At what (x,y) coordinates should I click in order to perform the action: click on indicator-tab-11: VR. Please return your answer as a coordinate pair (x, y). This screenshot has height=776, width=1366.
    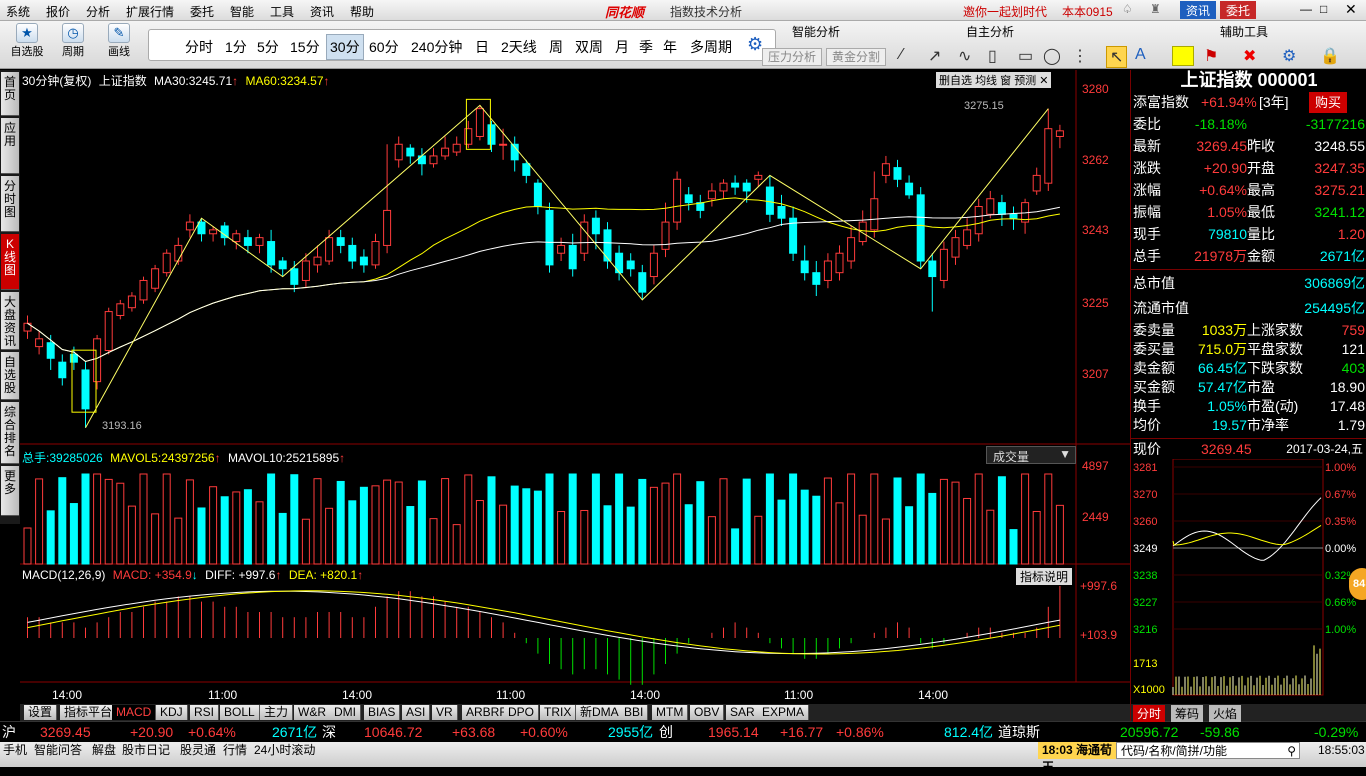
    Looking at the image, I should click on (445, 712).